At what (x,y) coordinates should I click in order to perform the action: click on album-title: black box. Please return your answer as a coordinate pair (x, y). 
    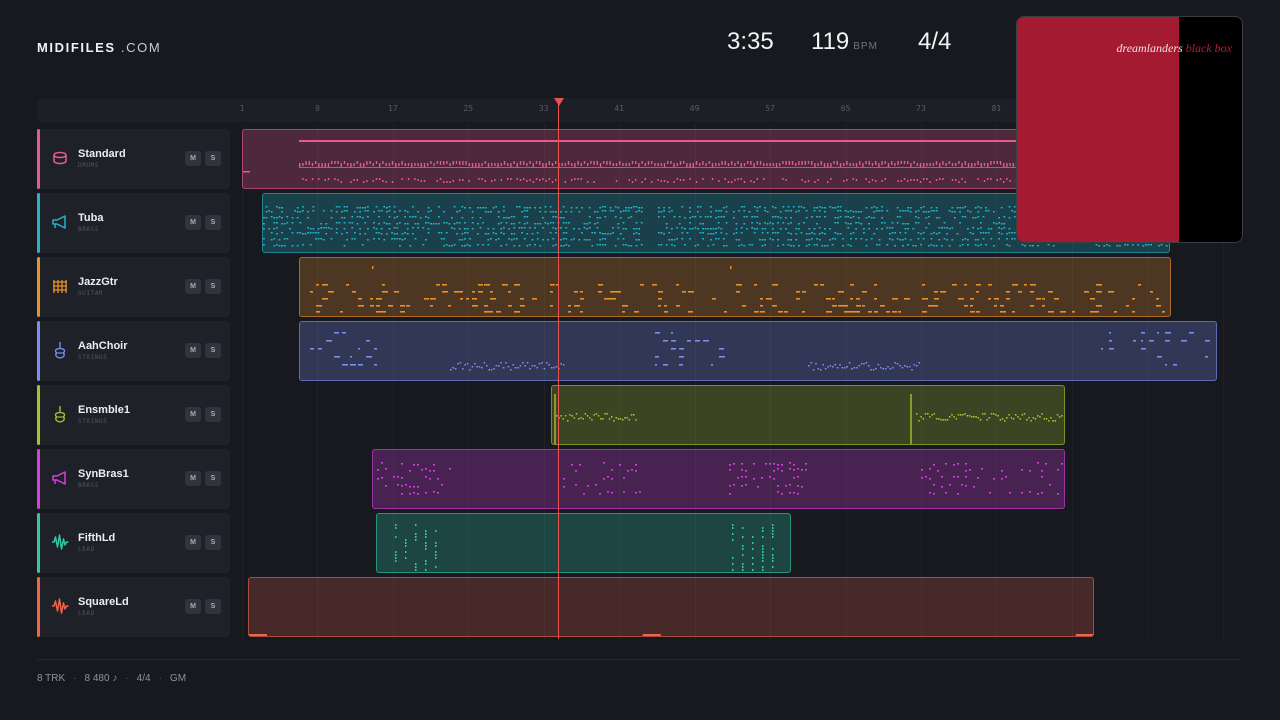
    Looking at the image, I should click on (1208, 48).